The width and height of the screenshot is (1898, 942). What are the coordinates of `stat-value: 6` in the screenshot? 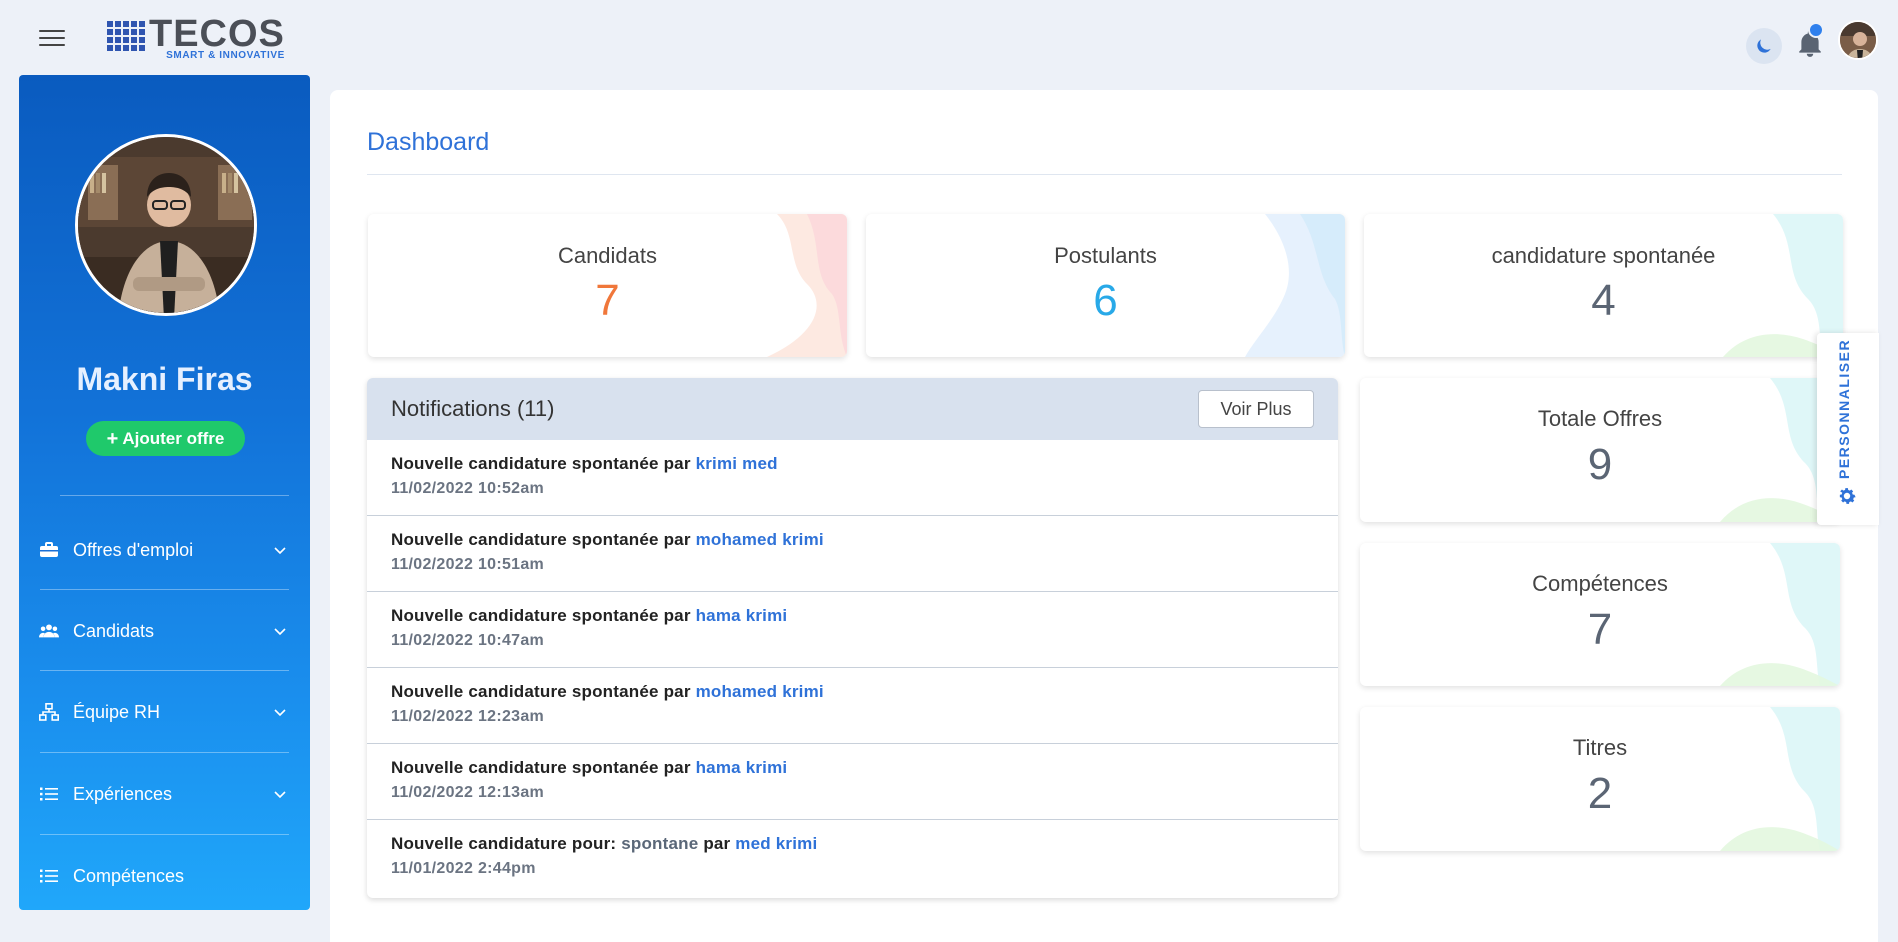 It's located at (1105, 300).